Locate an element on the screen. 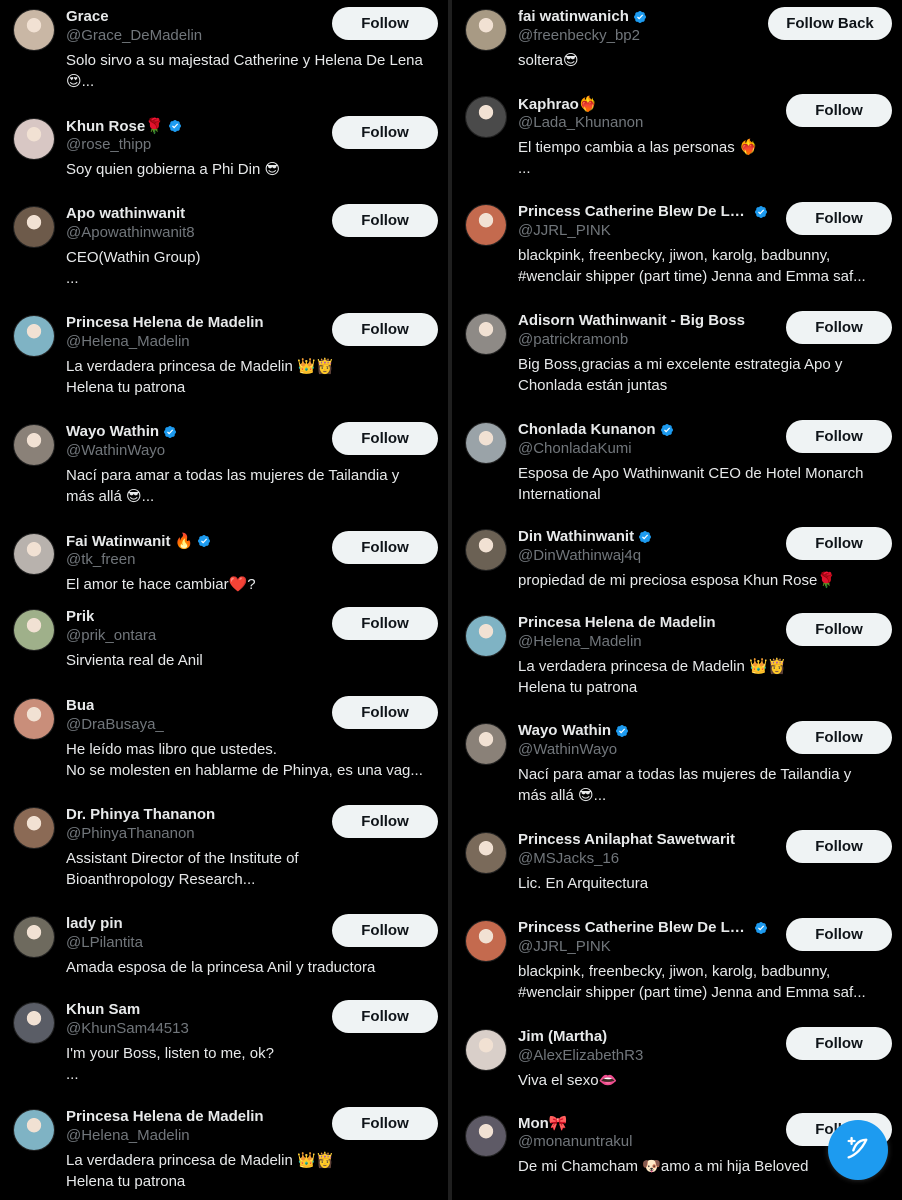 This screenshot has height=1200, width=902. display-name: lady pin is located at coordinates (94, 923).